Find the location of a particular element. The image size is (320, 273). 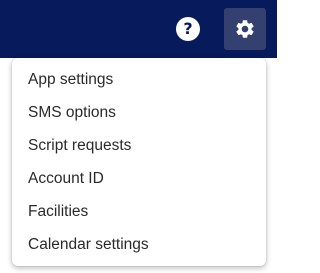

settings-button is located at coordinates (245, 29).